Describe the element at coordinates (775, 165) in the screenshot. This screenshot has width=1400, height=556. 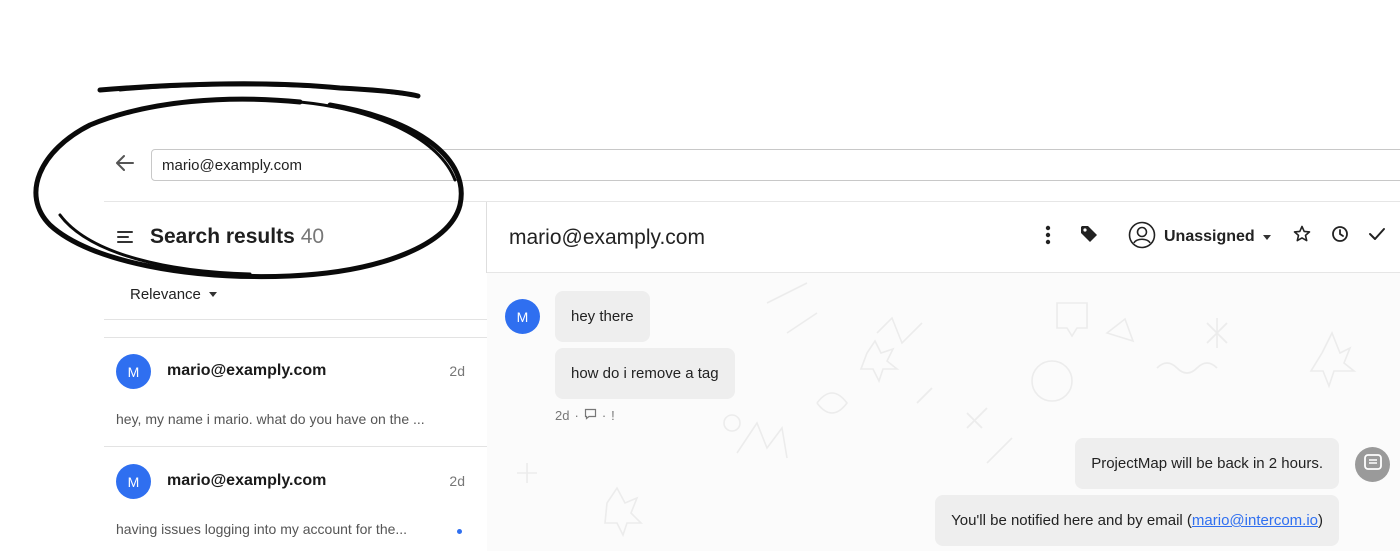
I see `search-input` at that location.